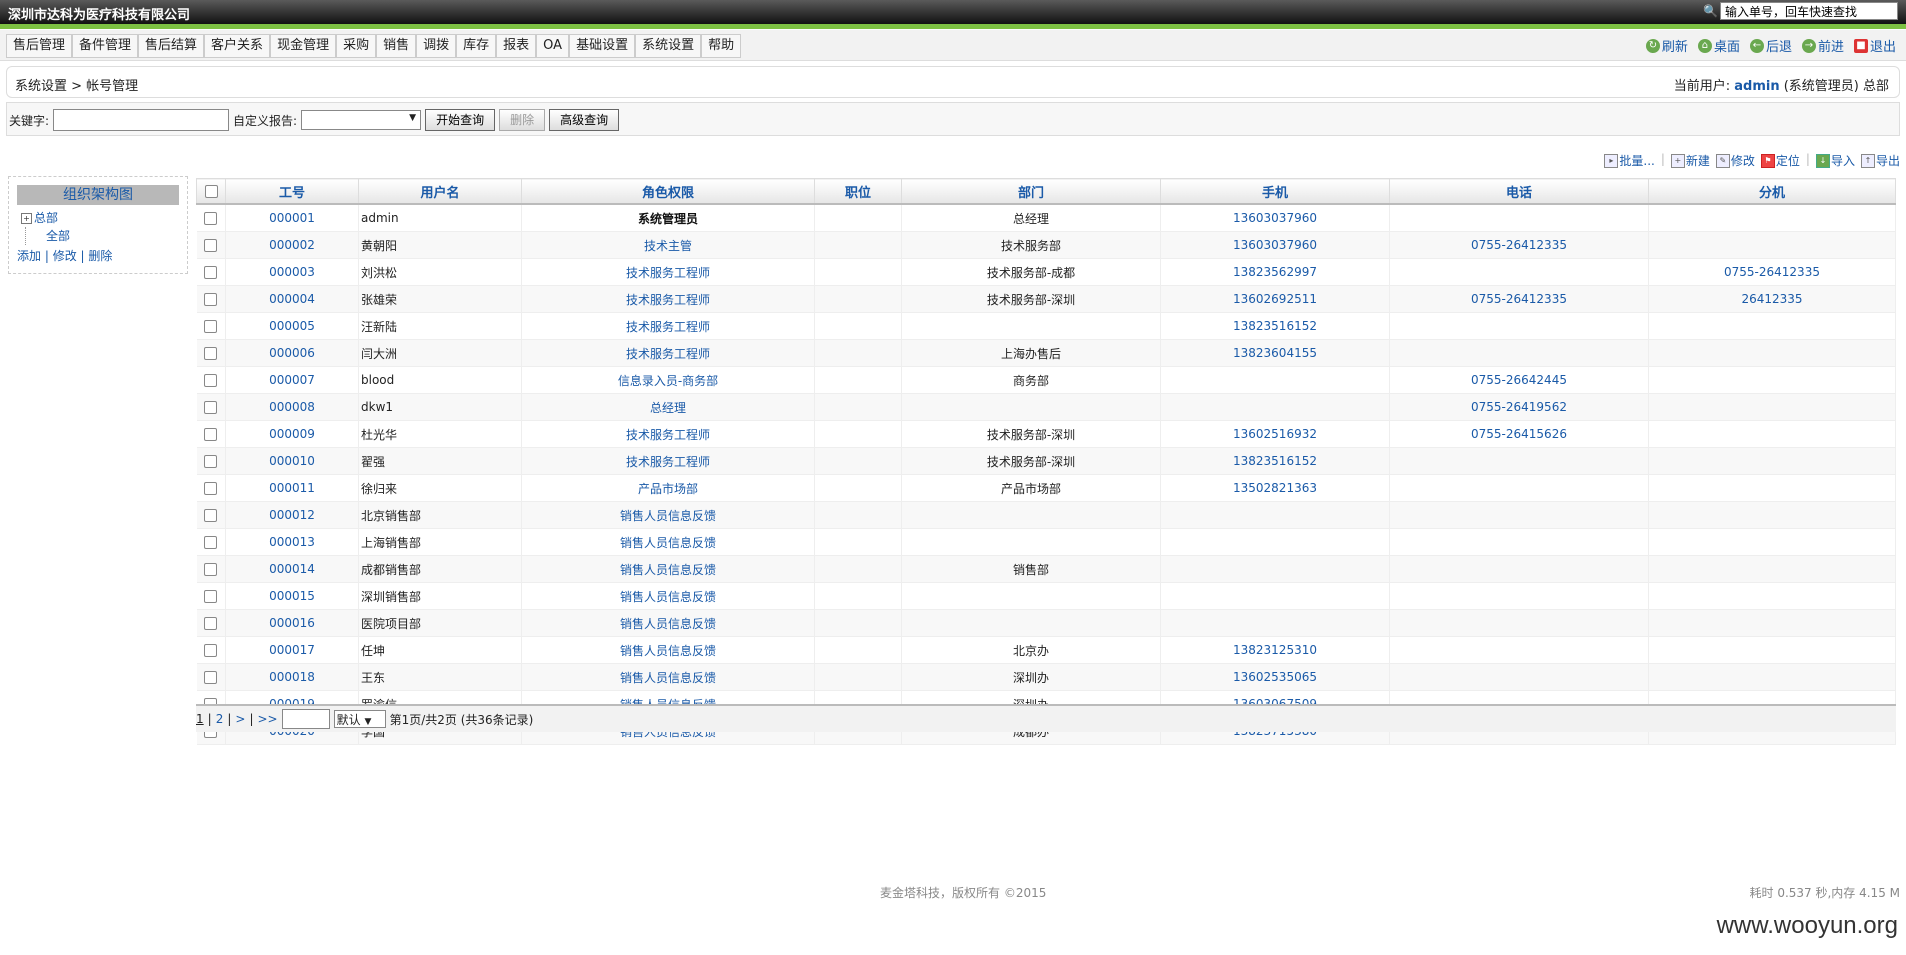 The height and width of the screenshot is (955, 1906). I want to click on menu-item: 备件管理, so click(105, 46).